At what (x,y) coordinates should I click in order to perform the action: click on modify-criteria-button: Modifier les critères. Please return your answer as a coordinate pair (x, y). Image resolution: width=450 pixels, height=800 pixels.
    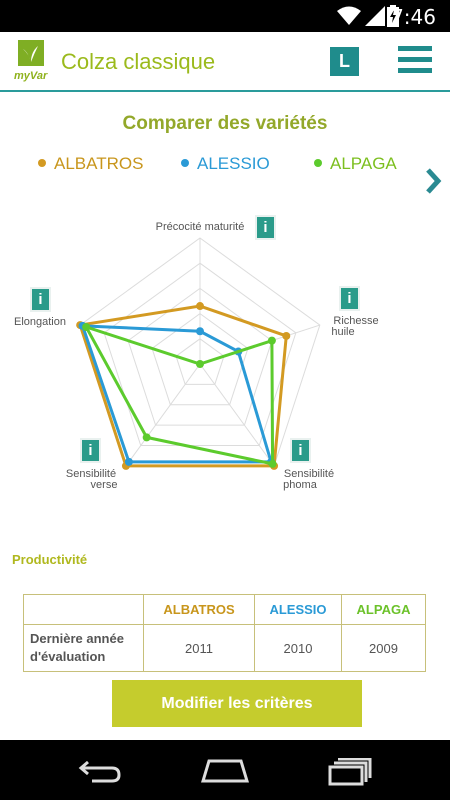
    Looking at the image, I should click on (237, 703).